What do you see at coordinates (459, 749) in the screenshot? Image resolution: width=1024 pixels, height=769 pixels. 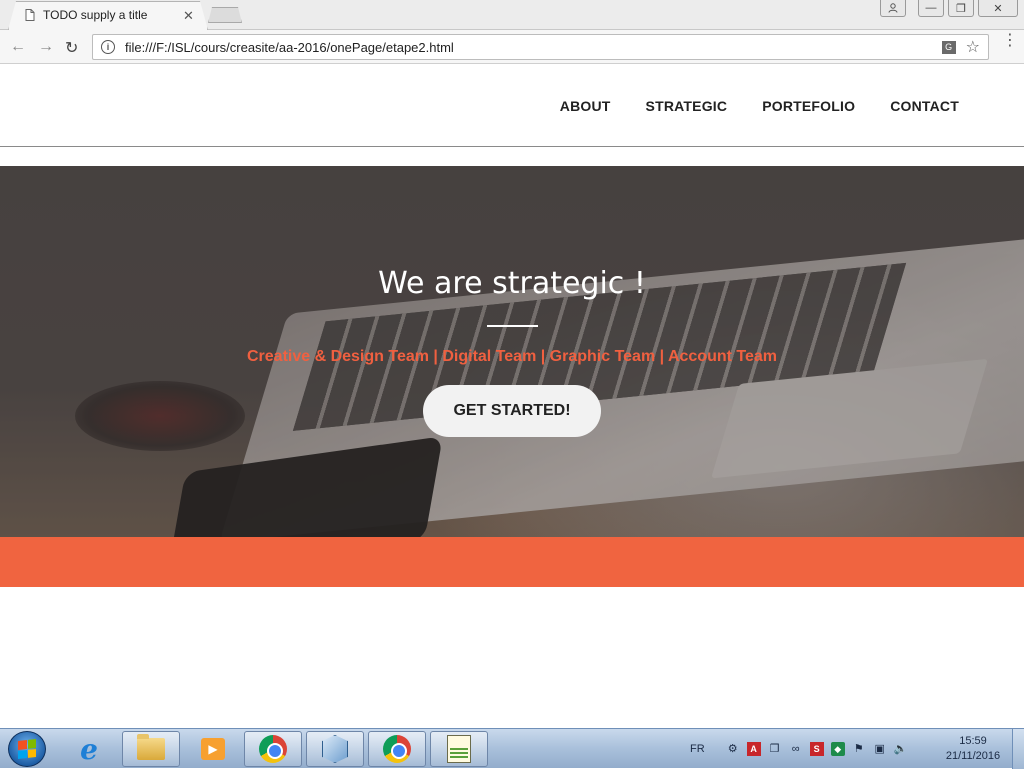 I see `notepad-plus-plus-icon` at bounding box center [459, 749].